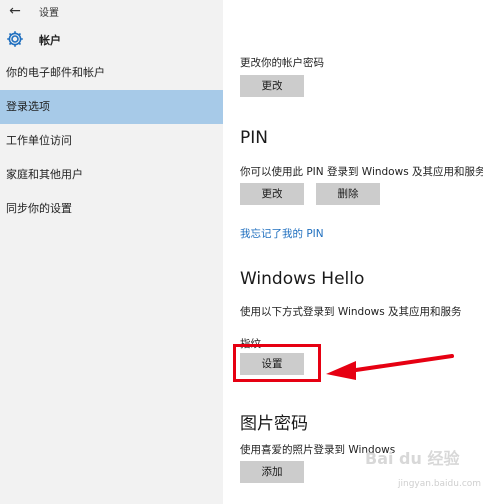 Image resolution: width=483 pixels, height=504 pixels. I want to click on windows-hello-title: Windows Hello, so click(302, 279).